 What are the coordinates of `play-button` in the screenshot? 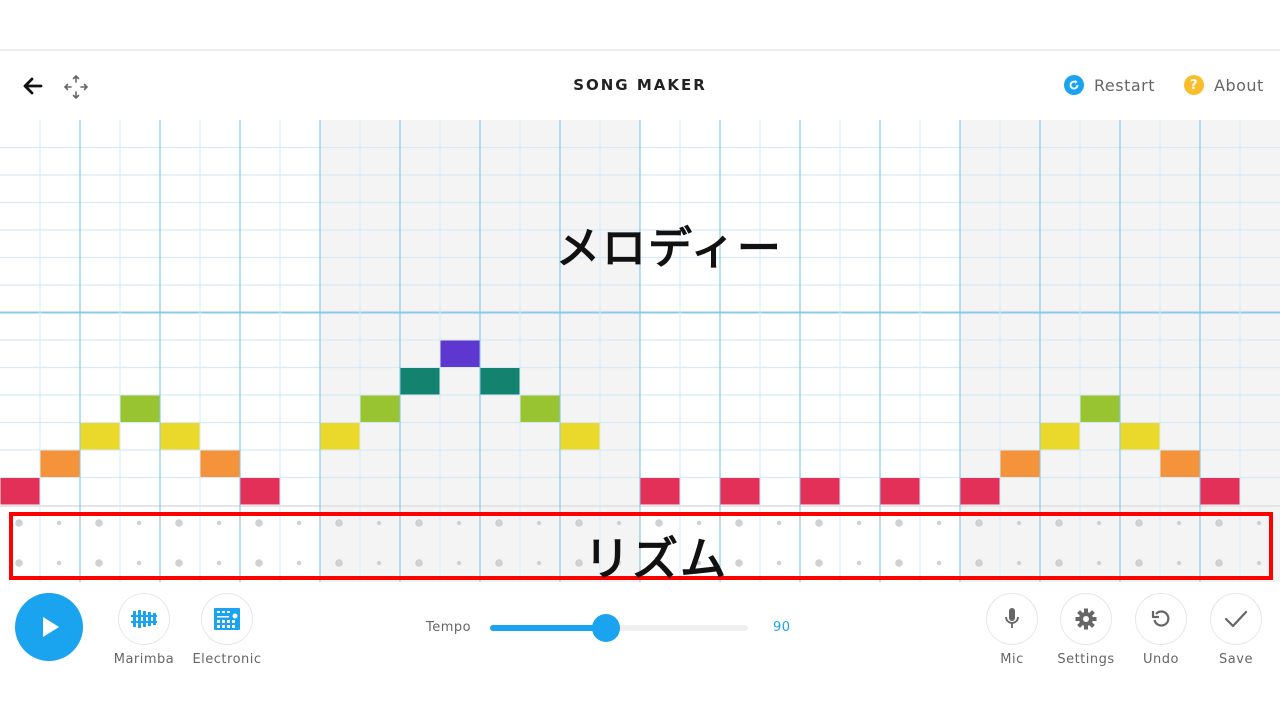 It's located at (49, 627).